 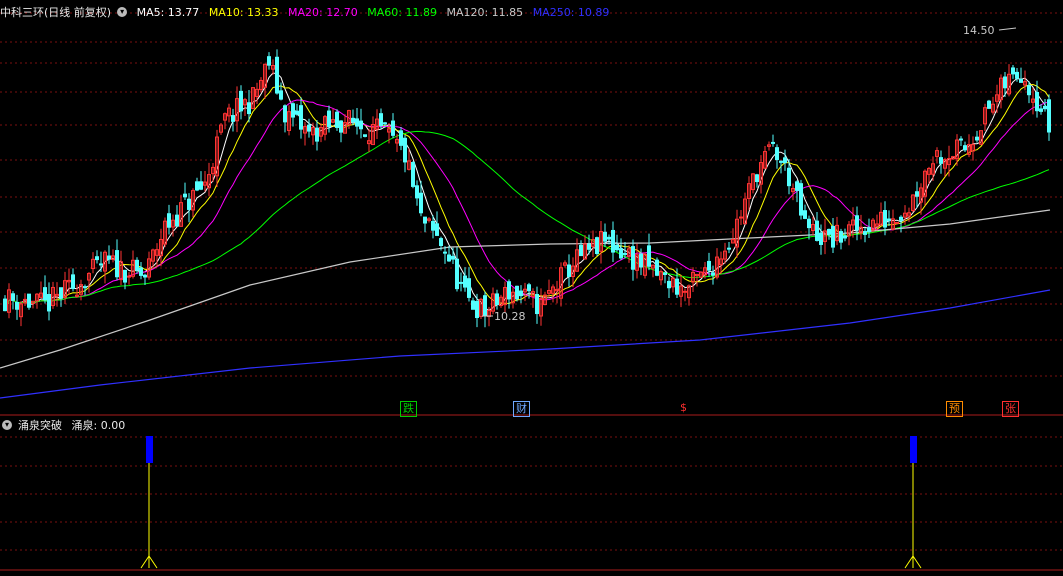 I want to click on event-marker-dividend: $, so click(x=683, y=408).